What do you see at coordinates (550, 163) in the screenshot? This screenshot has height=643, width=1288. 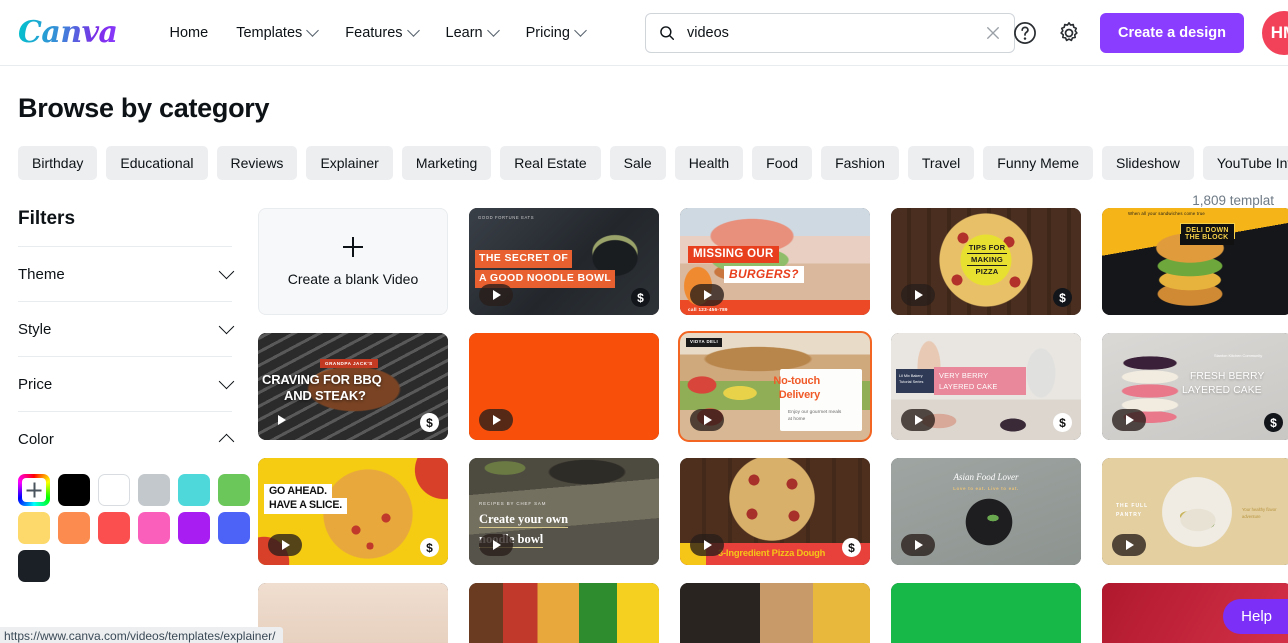 I see `category-pill-real-estate: Real Estate` at bounding box center [550, 163].